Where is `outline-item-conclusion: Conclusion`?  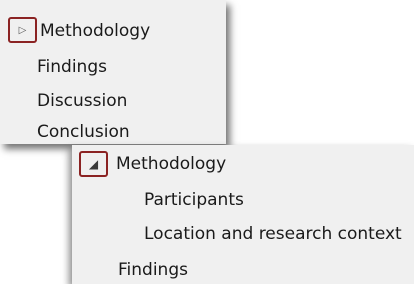 outline-item-conclusion: Conclusion is located at coordinates (83, 132).